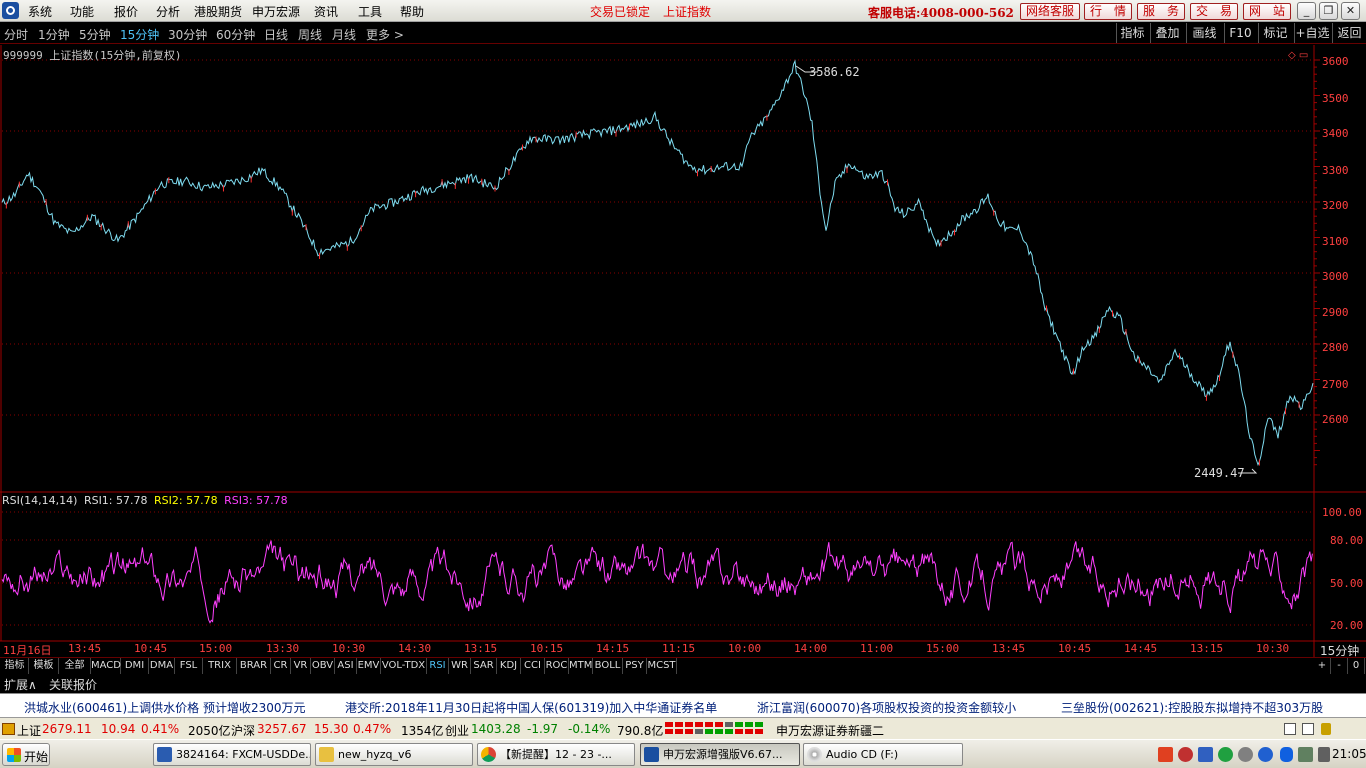 This screenshot has height=768, width=1366. Describe the element at coordinates (1324, 754) in the screenshot. I see `volume-icon` at that location.